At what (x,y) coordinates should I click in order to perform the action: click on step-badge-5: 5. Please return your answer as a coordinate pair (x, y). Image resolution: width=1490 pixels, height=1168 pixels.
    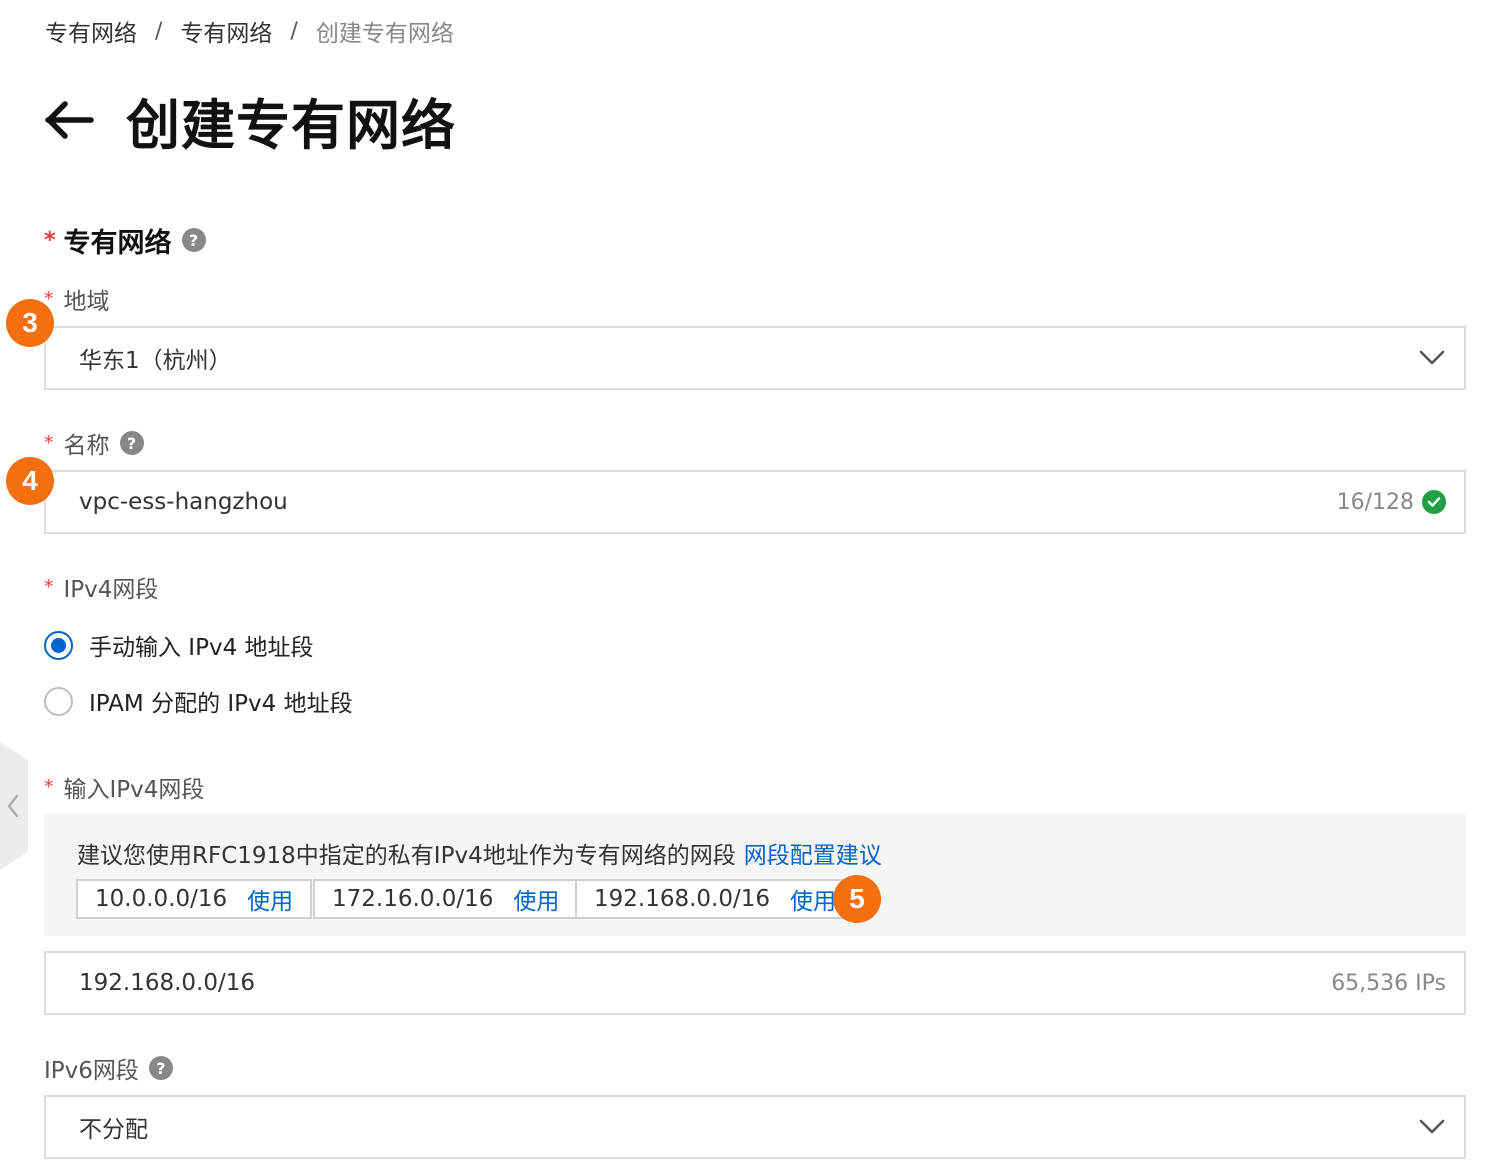
    Looking at the image, I should click on (857, 899).